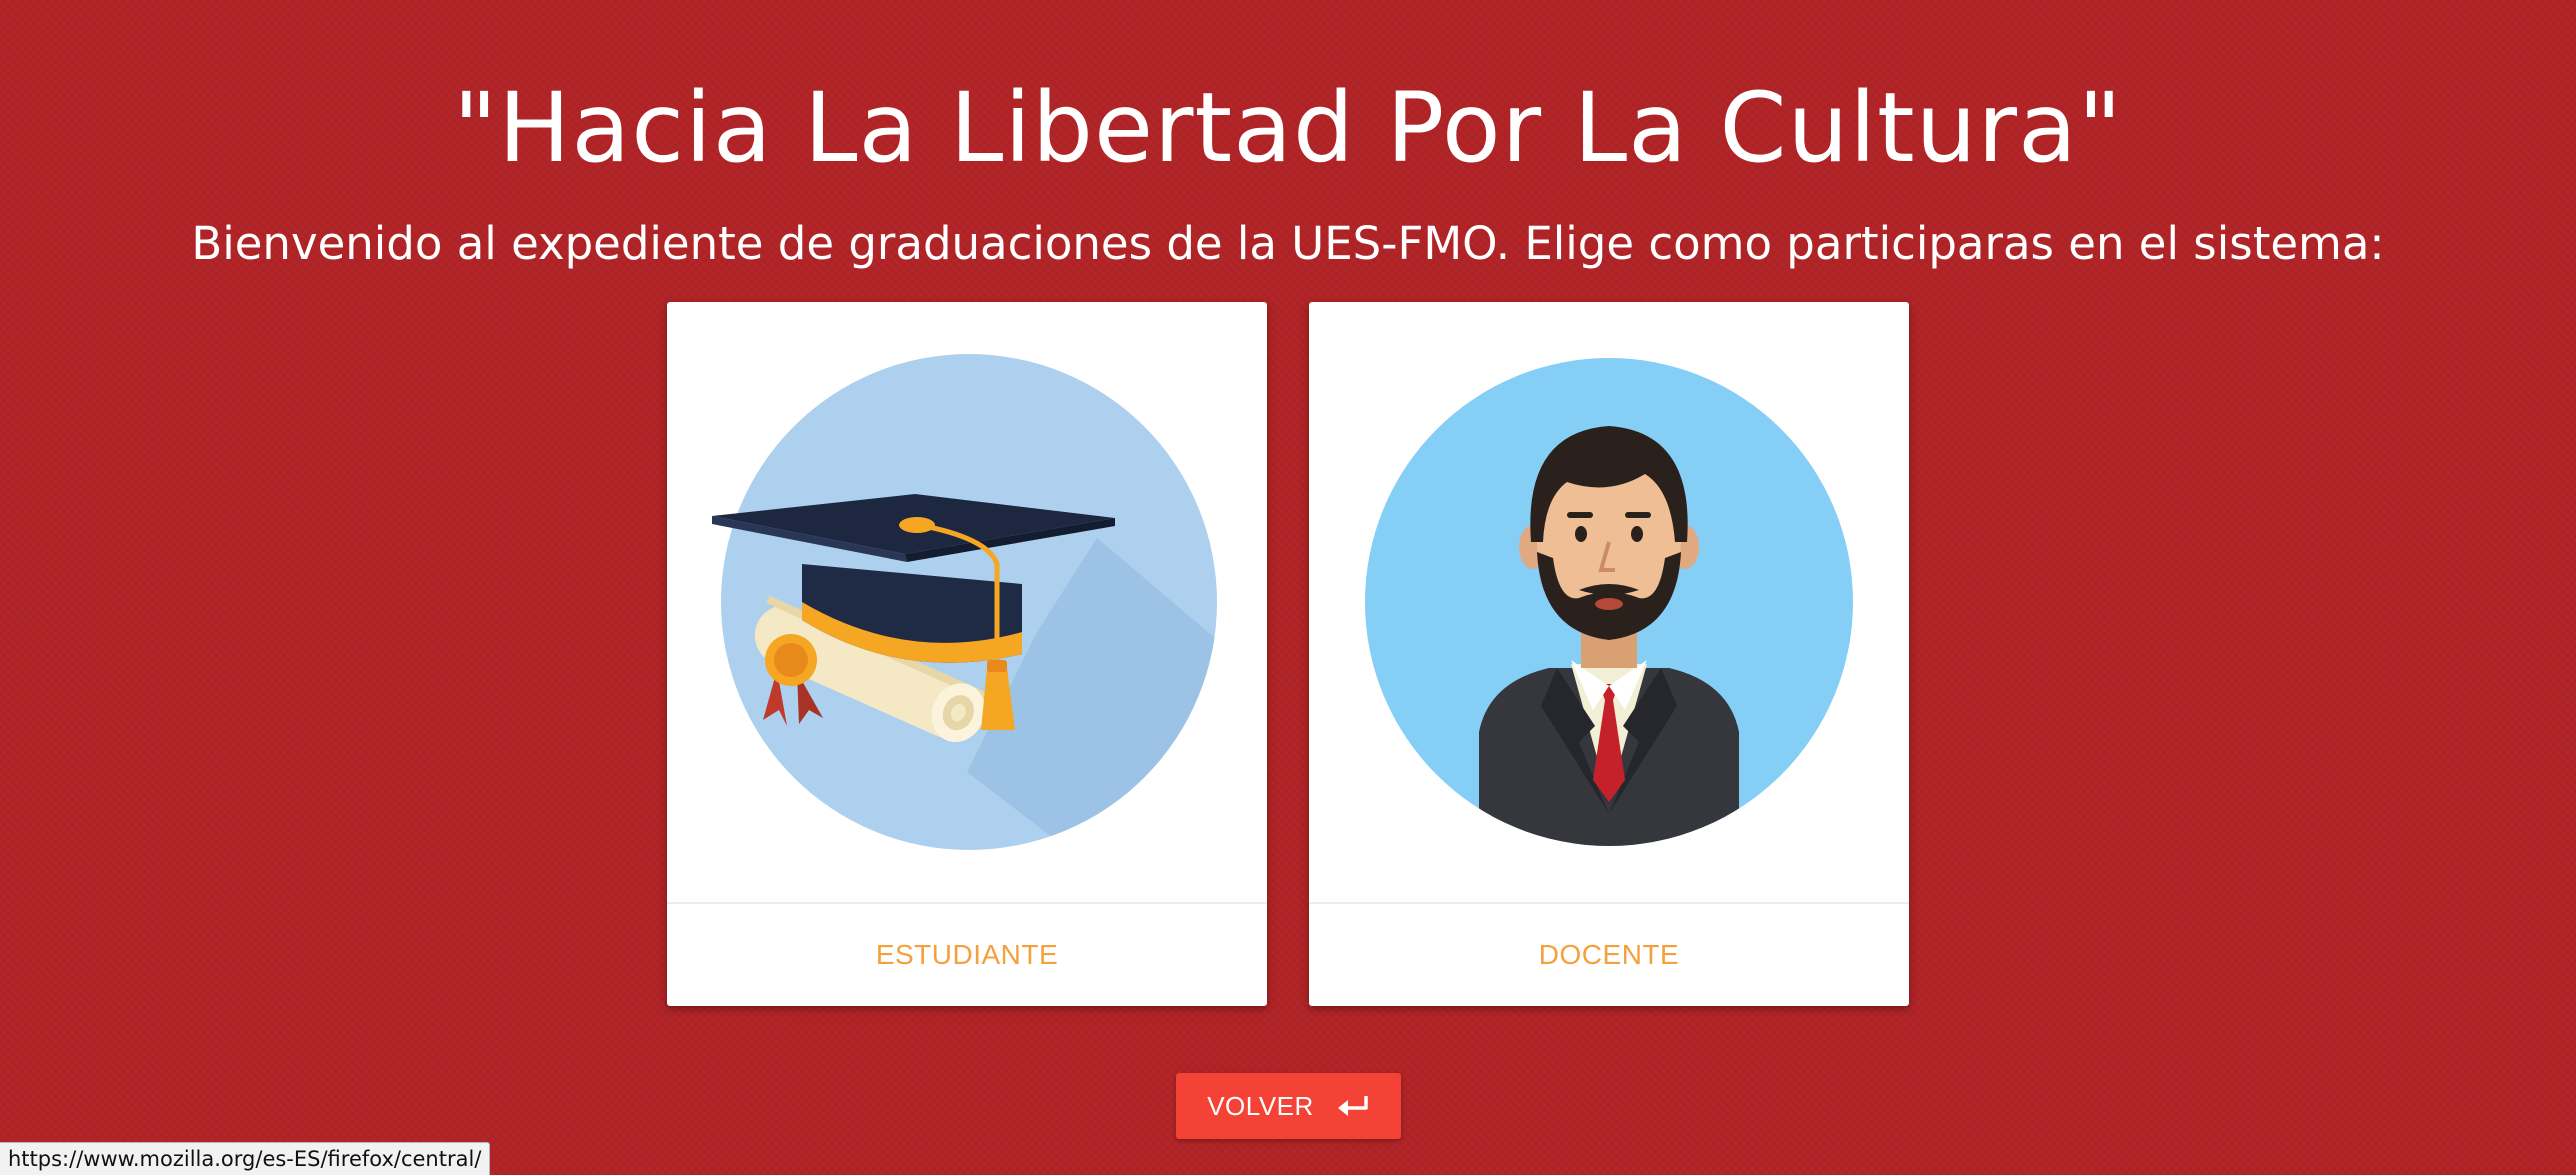 Image resolution: width=2576 pixels, height=1175 pixels. Describe the element at coordinates (967, 955) in the screenshot. I see `role-label-student: ESTUDIANTE` at that location.